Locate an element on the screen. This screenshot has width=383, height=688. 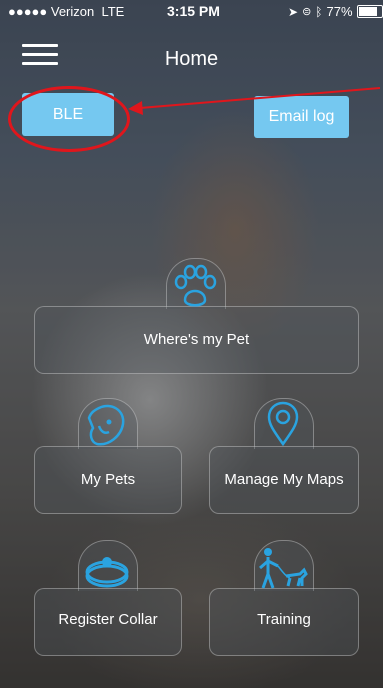
register-collar-label: Register Collar is located at coordinates (108, 619).